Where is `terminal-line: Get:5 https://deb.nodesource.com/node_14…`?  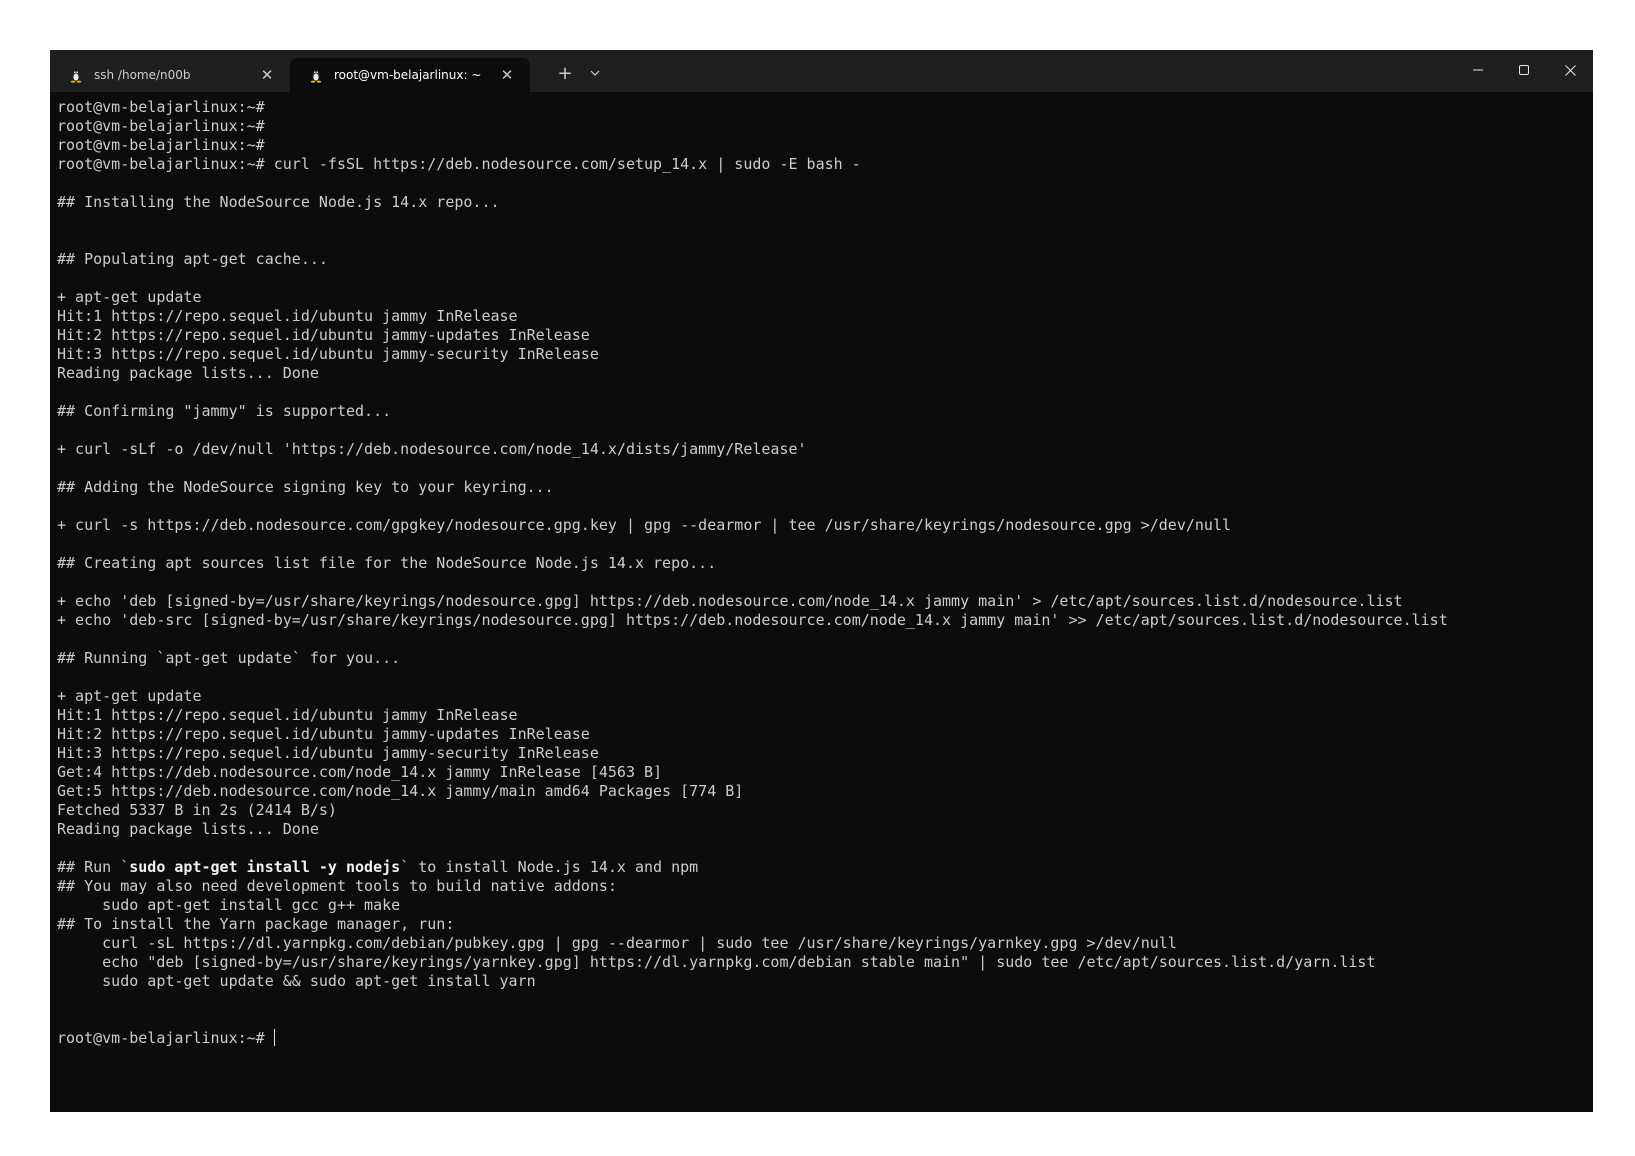 terminal-line: Get:5 https://deb.nodesource.com/node_14… is located at coordinates (400, 791).